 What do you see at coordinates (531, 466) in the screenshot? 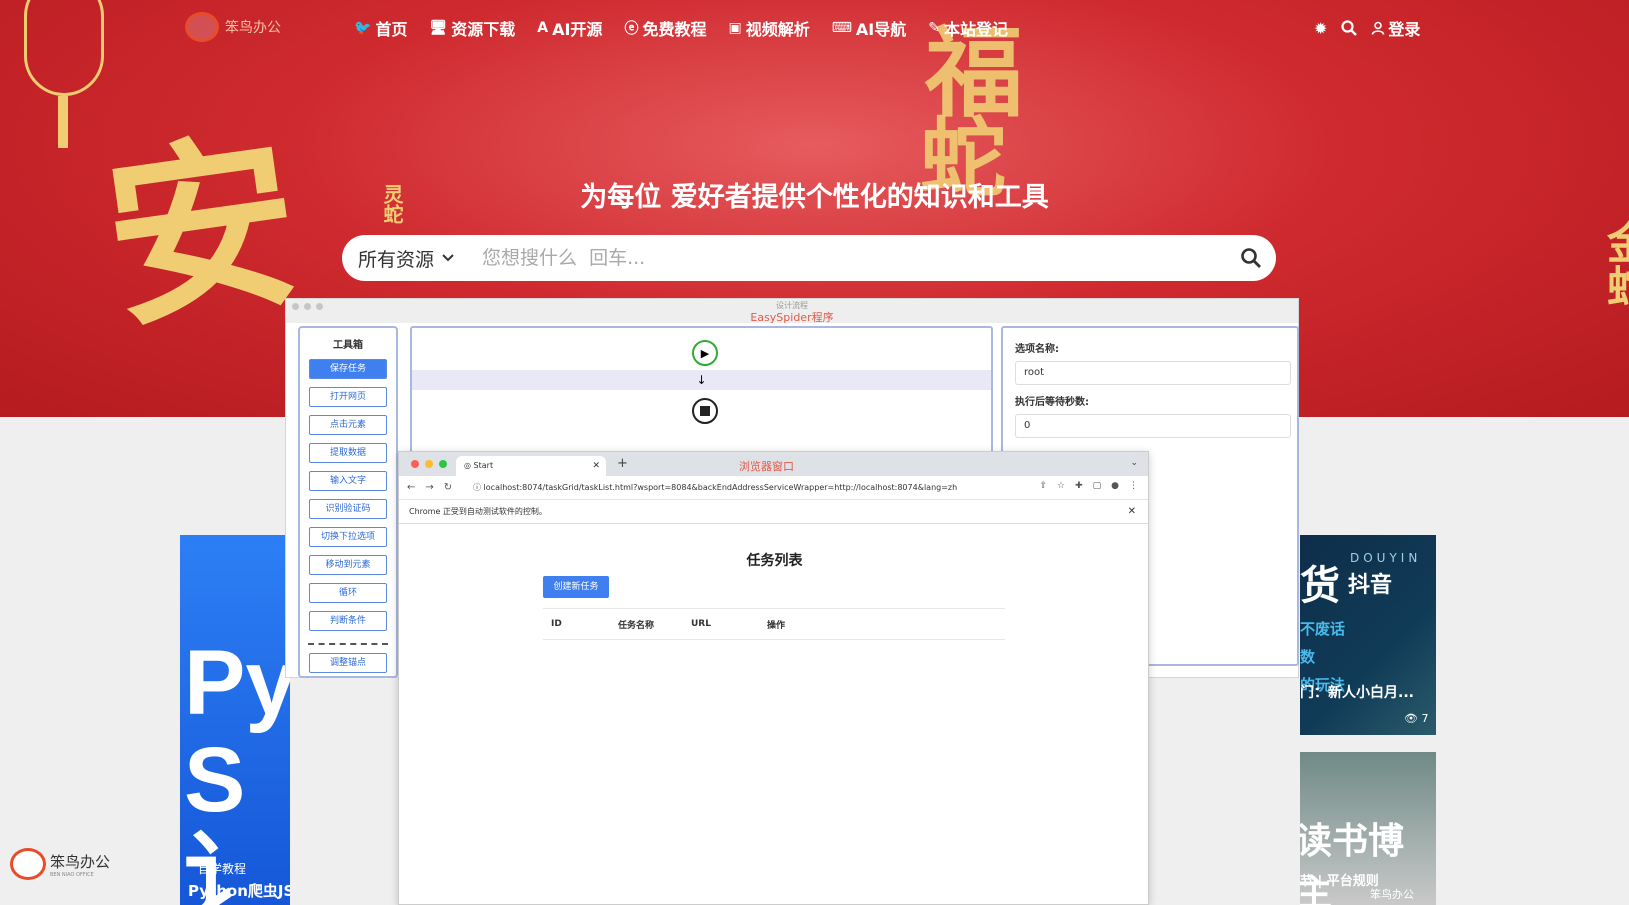
I see `browser-tab: ◎ Start ✕` at bounding box center [531, 466].